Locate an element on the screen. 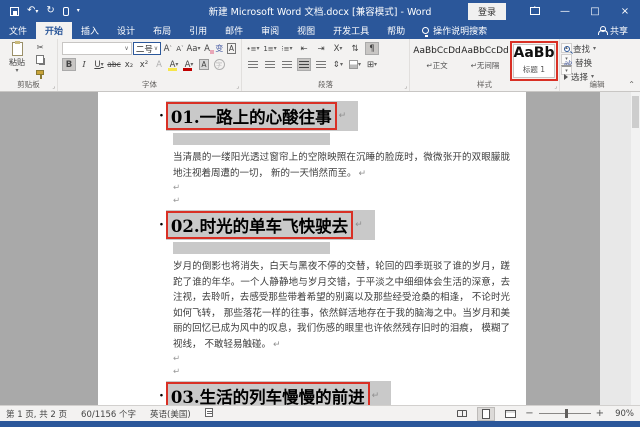 This screenshot has width=640, height=427. bold-button: B is located at coordinates (69, 64).